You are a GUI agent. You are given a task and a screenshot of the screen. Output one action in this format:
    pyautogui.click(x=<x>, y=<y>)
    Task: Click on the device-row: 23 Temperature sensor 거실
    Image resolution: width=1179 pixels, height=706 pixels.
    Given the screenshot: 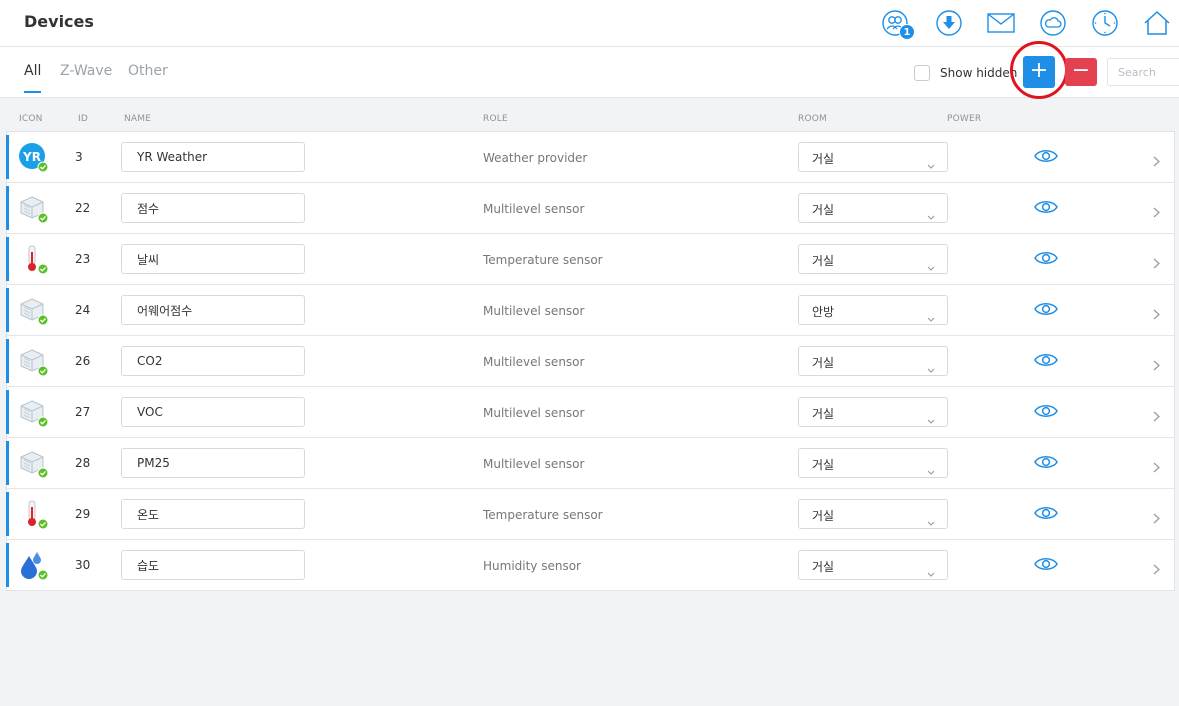 What is the action you would take?
    pyautogui.click(x=590, y=259)
    